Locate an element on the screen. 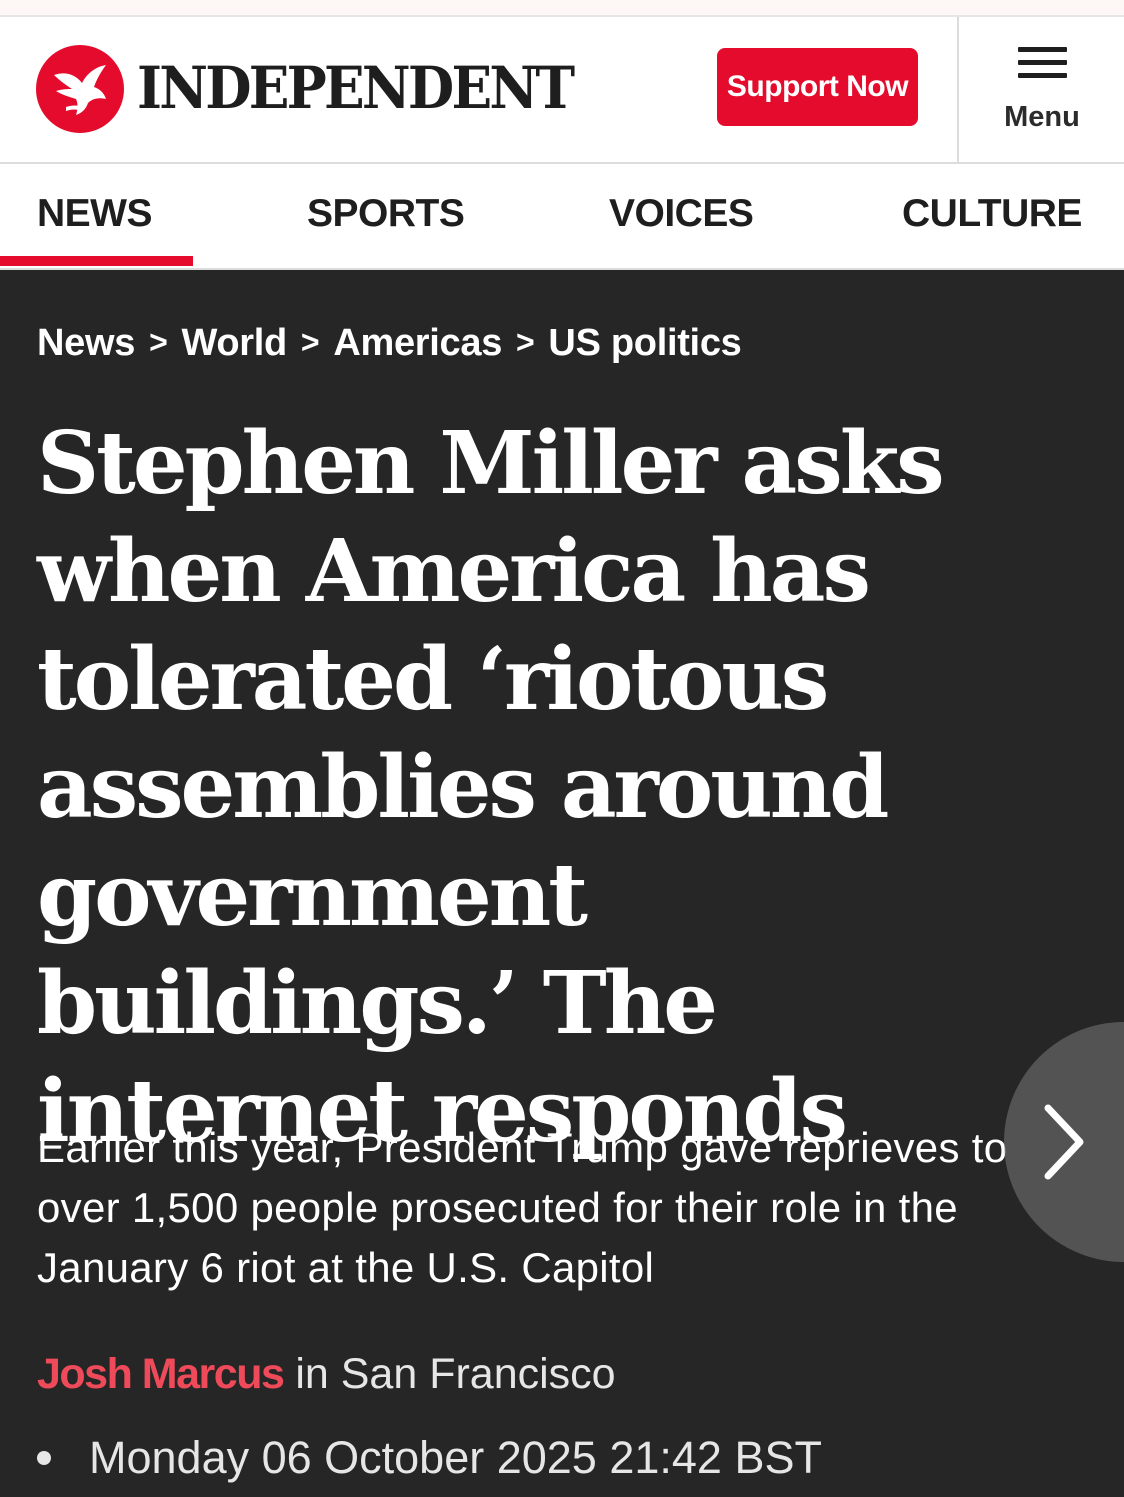 The height and width of the screenshot is (1497, 1124). breadcrumb-news: News is located at coordinates (86, 343).